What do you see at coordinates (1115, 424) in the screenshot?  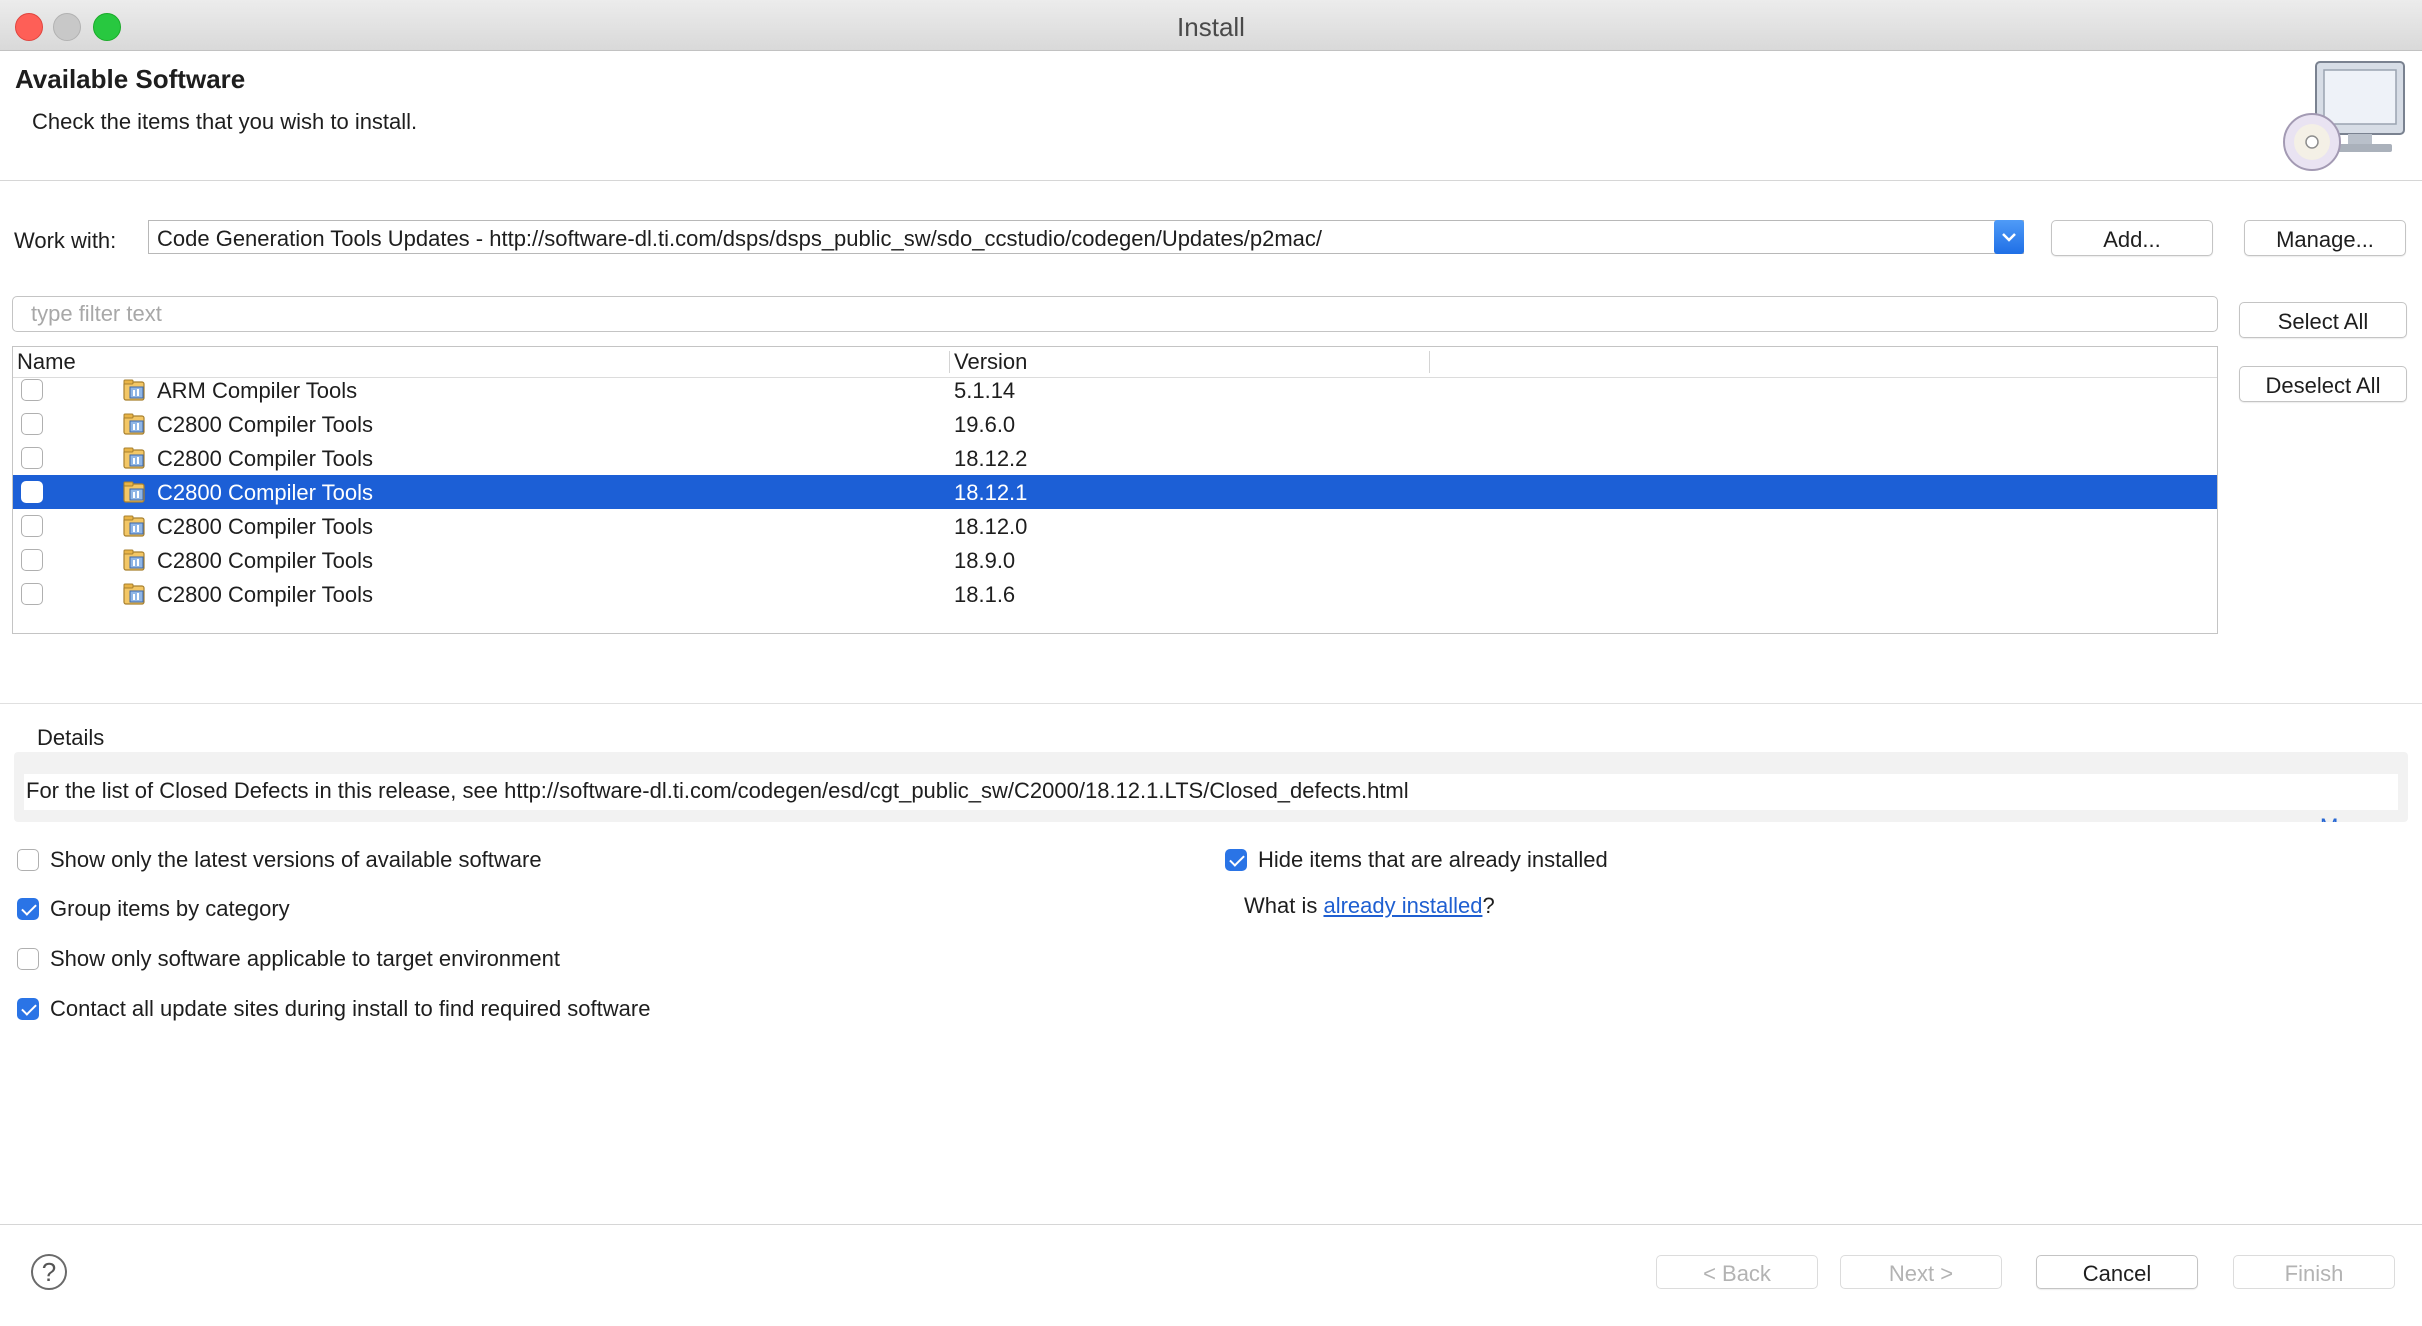 I see `table-row: C2800 Compiler Tools 19.6.0` at bounding box center [1115, 424].